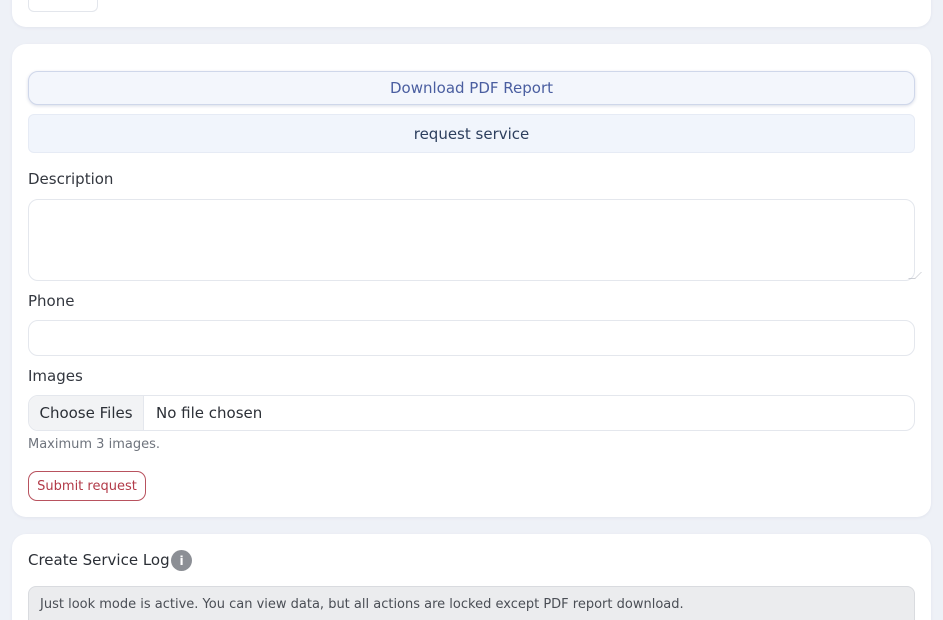 The width and height of the screenshot is (943, 620). What do you see at coordinates (63, 6) in the screenshot?
I see `previous-card-button` at bounding box center [63, 6].